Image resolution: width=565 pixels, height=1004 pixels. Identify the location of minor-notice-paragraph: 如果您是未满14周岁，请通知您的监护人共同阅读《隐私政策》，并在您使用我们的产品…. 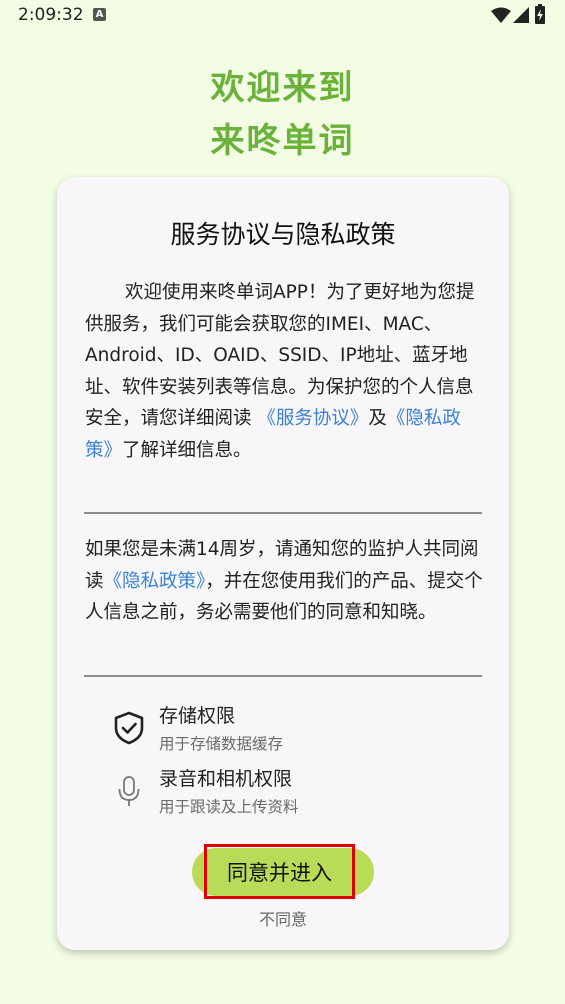
(284, 581).